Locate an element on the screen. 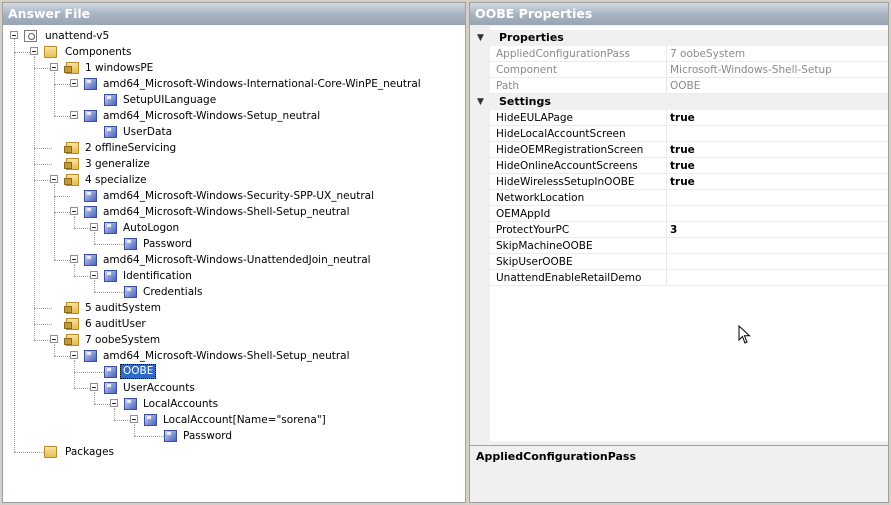 This screenshot has height=505, width=891. tree-node-label: Credentials is located at coordinates (173, 292).